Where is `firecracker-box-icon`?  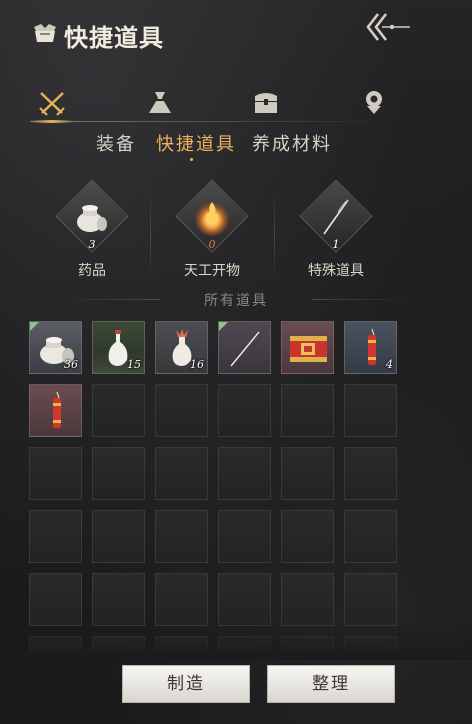 firecracker-box-icon is located at coordinates (308, 349).